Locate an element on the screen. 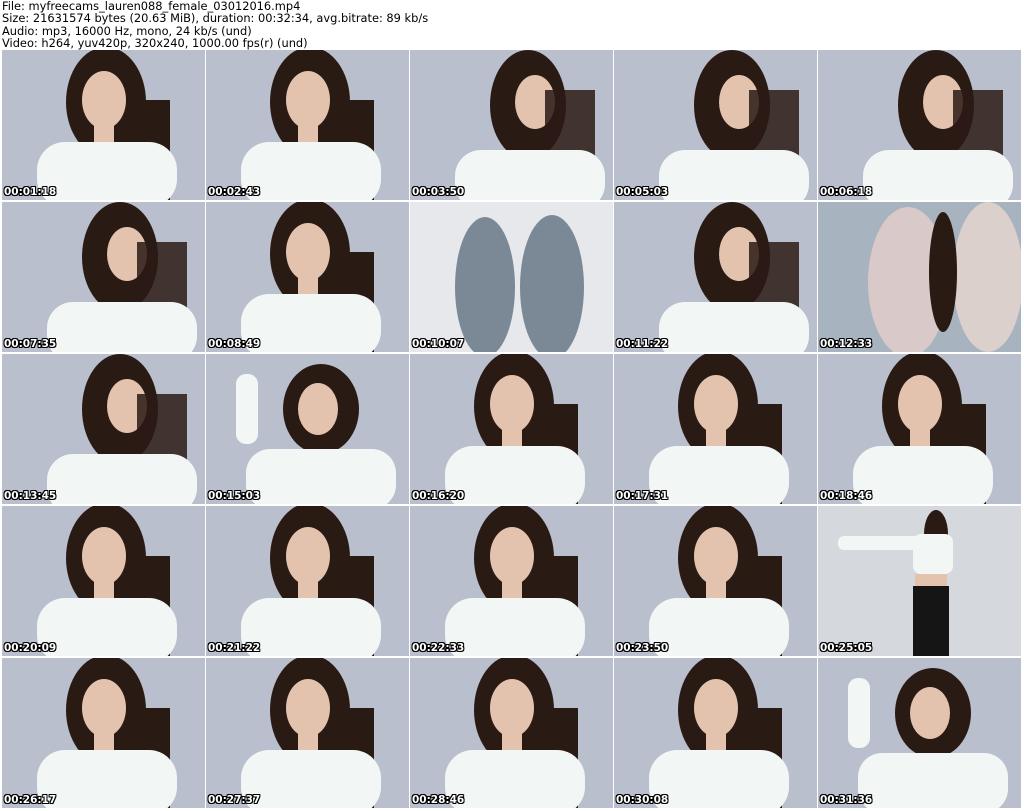 Image resolution: width=1024 pixels, height=811 pixels. video-thumbnail: 00:28:46 is located at coordinates (511, 733).